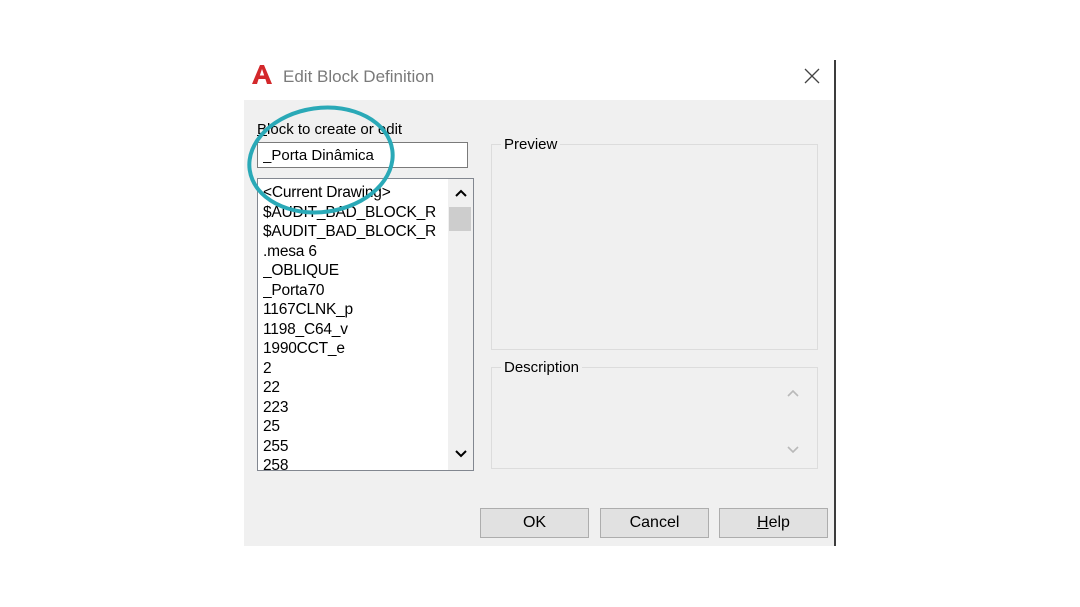 Image resolution: width=1080 pixels, height=607 pixels. What do you see at coordinates (542, 367) in the screenshot?
I see `description-label: Description` at bounding box center [542, 367].